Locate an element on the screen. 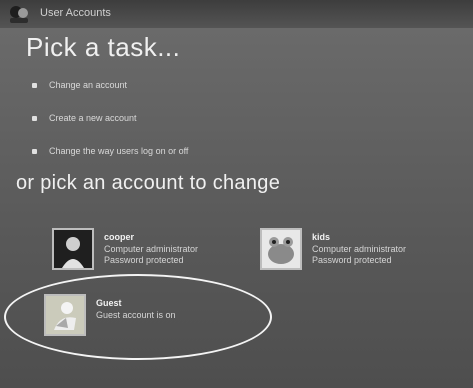 The width and height of the screenshot is (473, 388). window-title: User Accounts is located at coordinates (75, 13).